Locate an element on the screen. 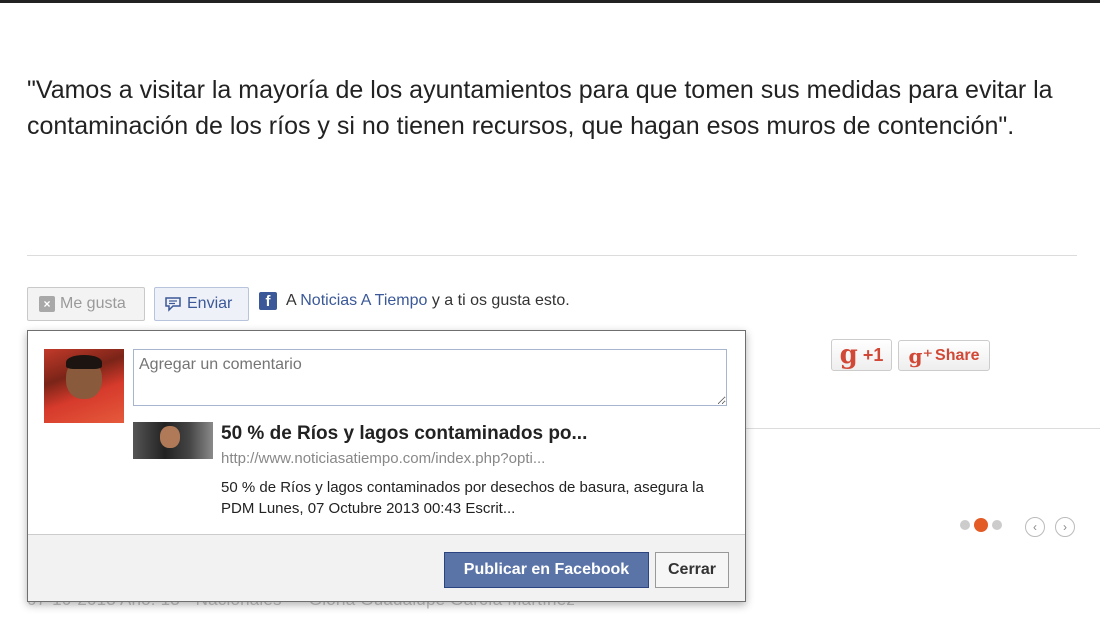 This screenshot has width=1100, height=618. plus-one-label: +1 is located at coordinates (873, 354).